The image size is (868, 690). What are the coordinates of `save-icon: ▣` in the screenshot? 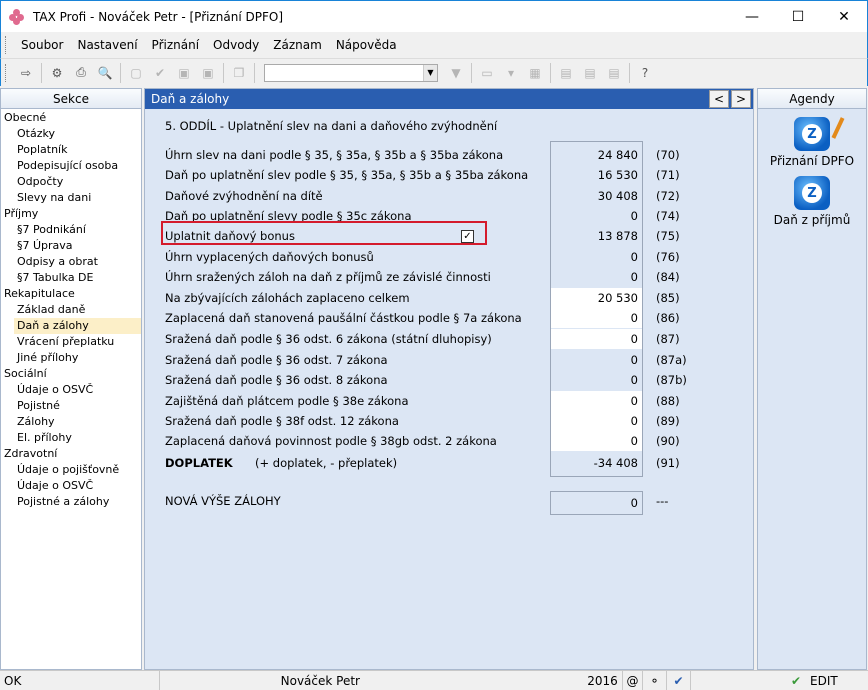 It's located at (184, 73).